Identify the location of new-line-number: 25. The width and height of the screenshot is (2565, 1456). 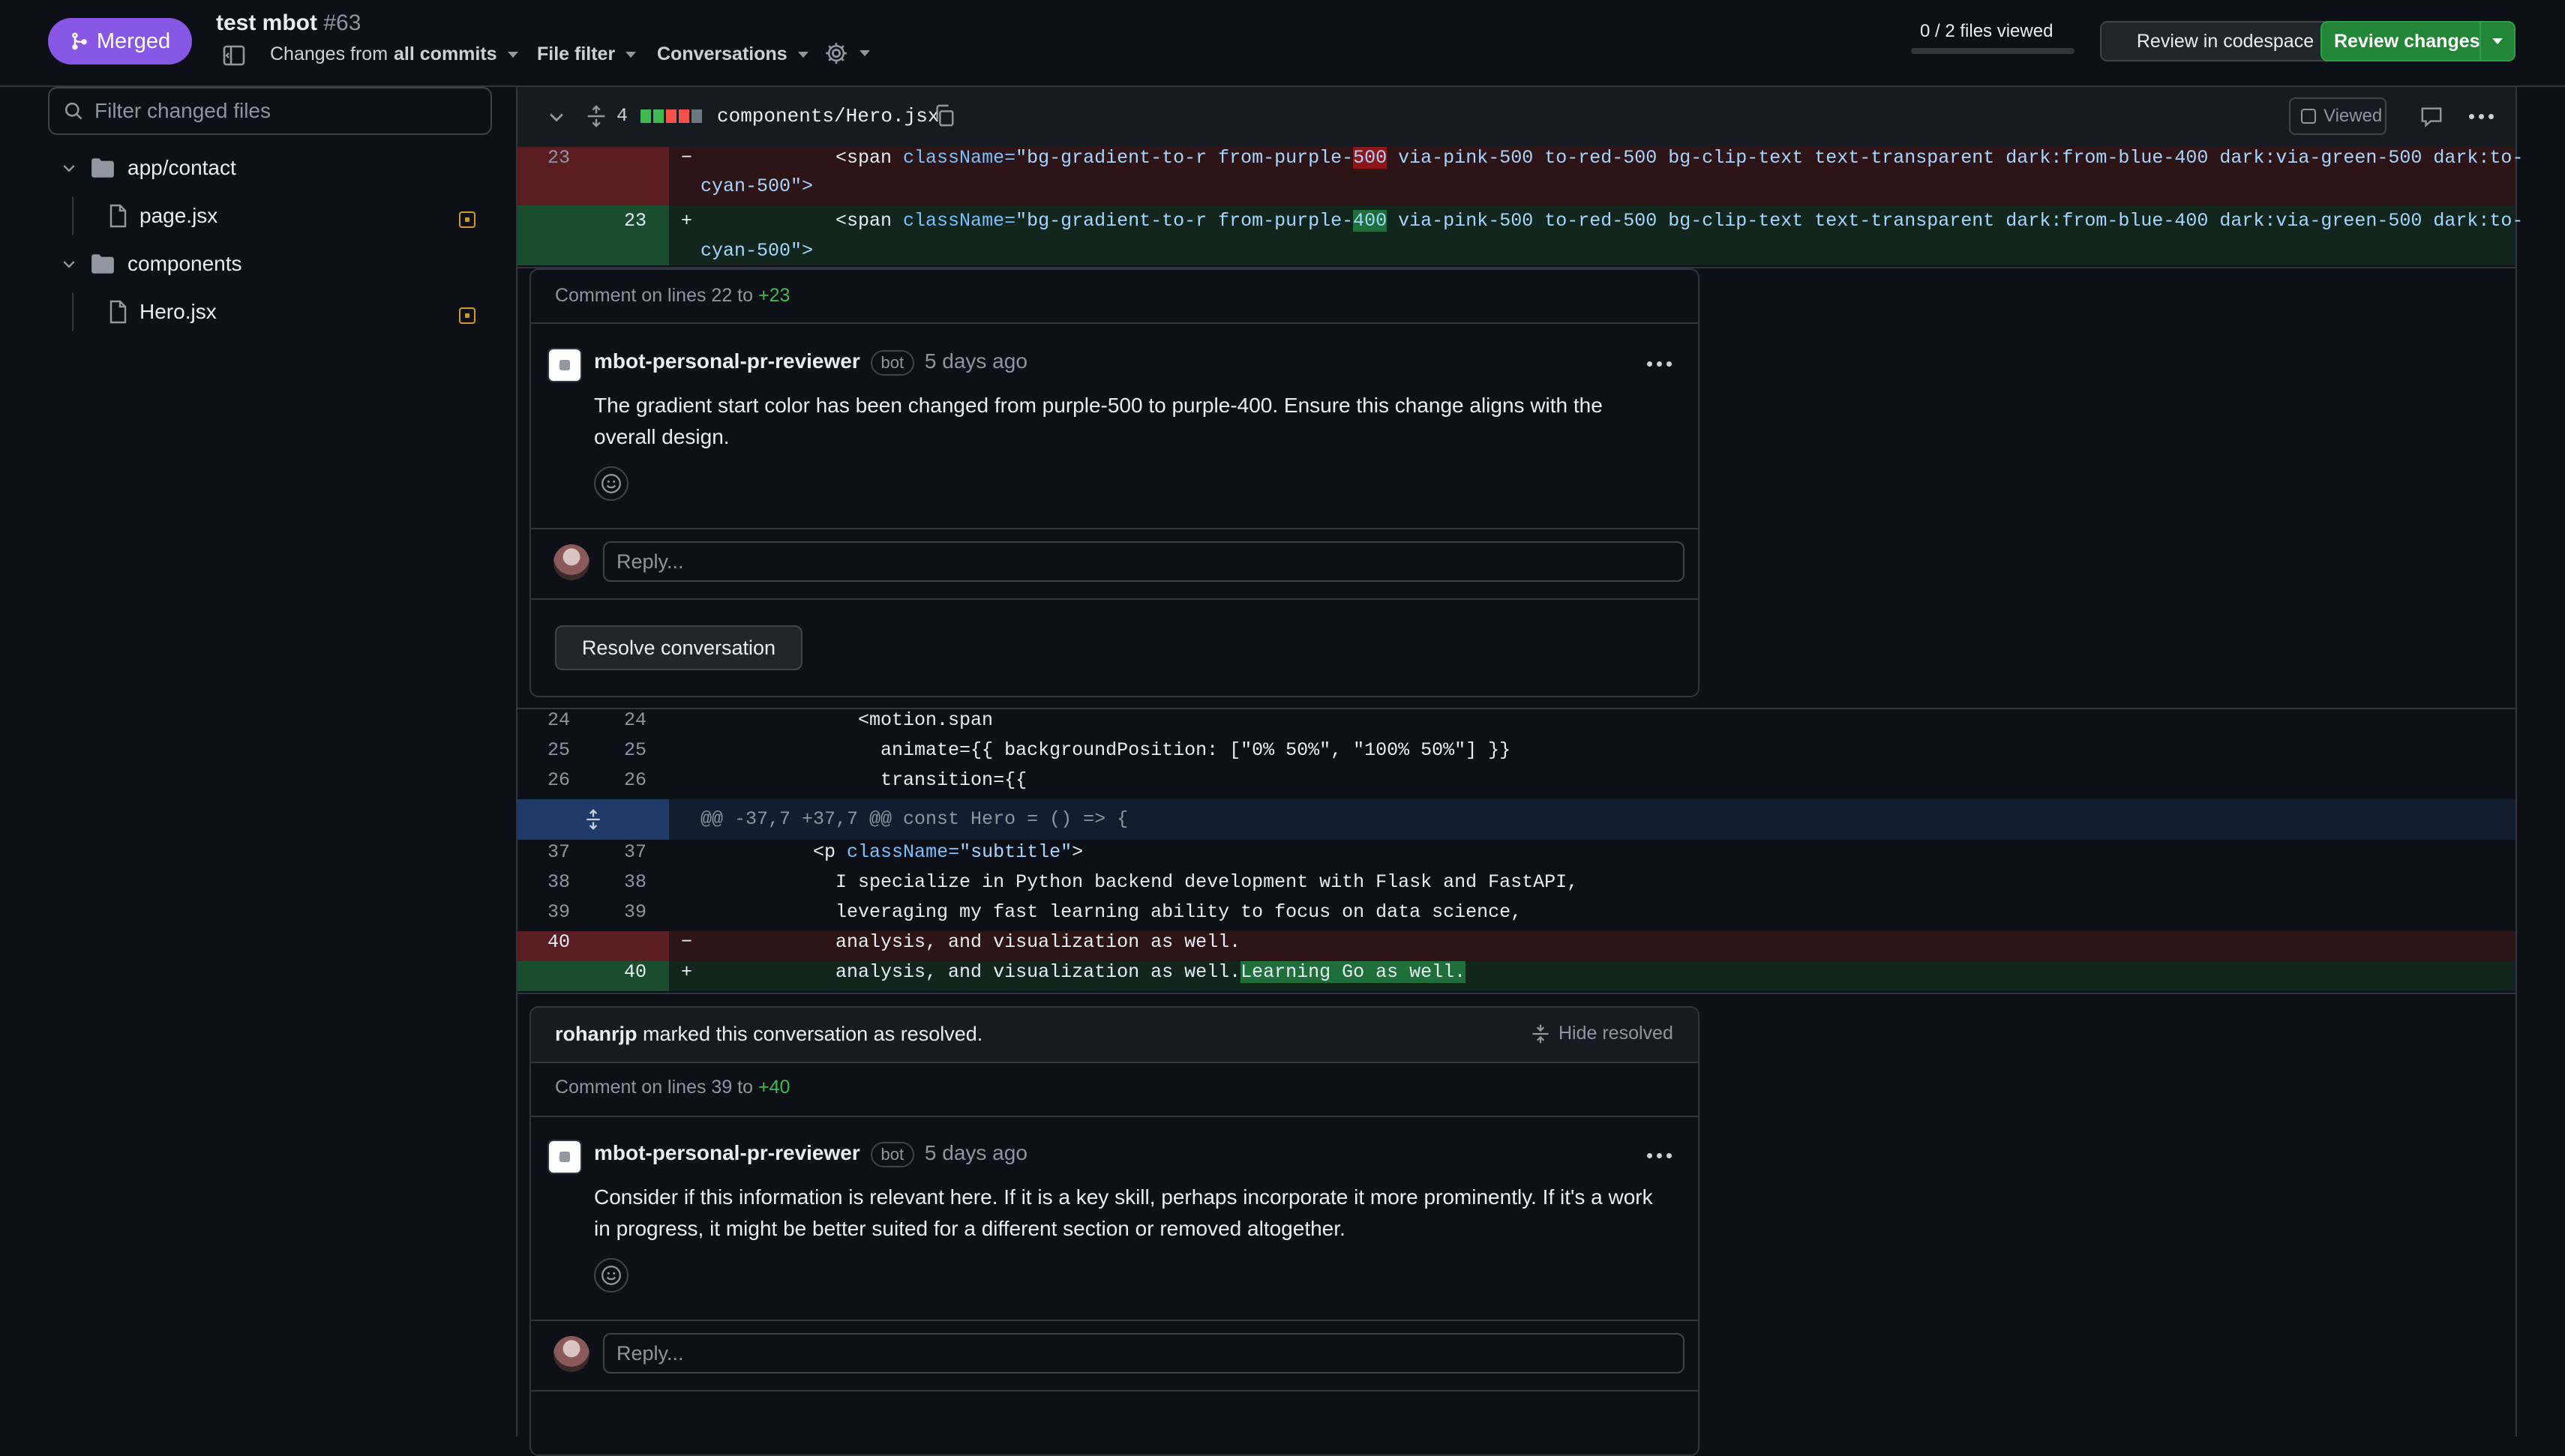
(620, 750).